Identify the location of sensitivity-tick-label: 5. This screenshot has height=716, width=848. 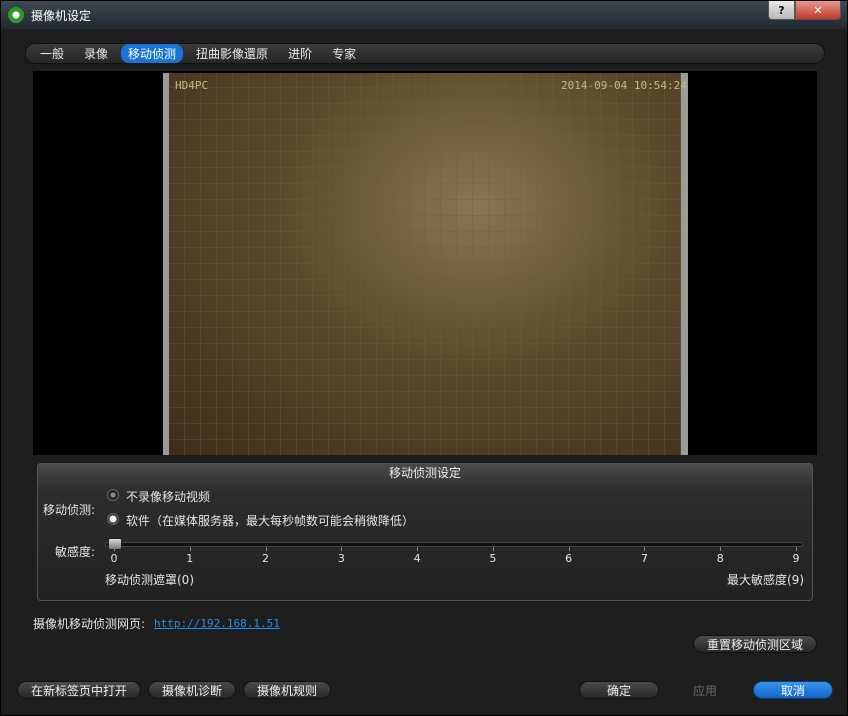
(493, 558).